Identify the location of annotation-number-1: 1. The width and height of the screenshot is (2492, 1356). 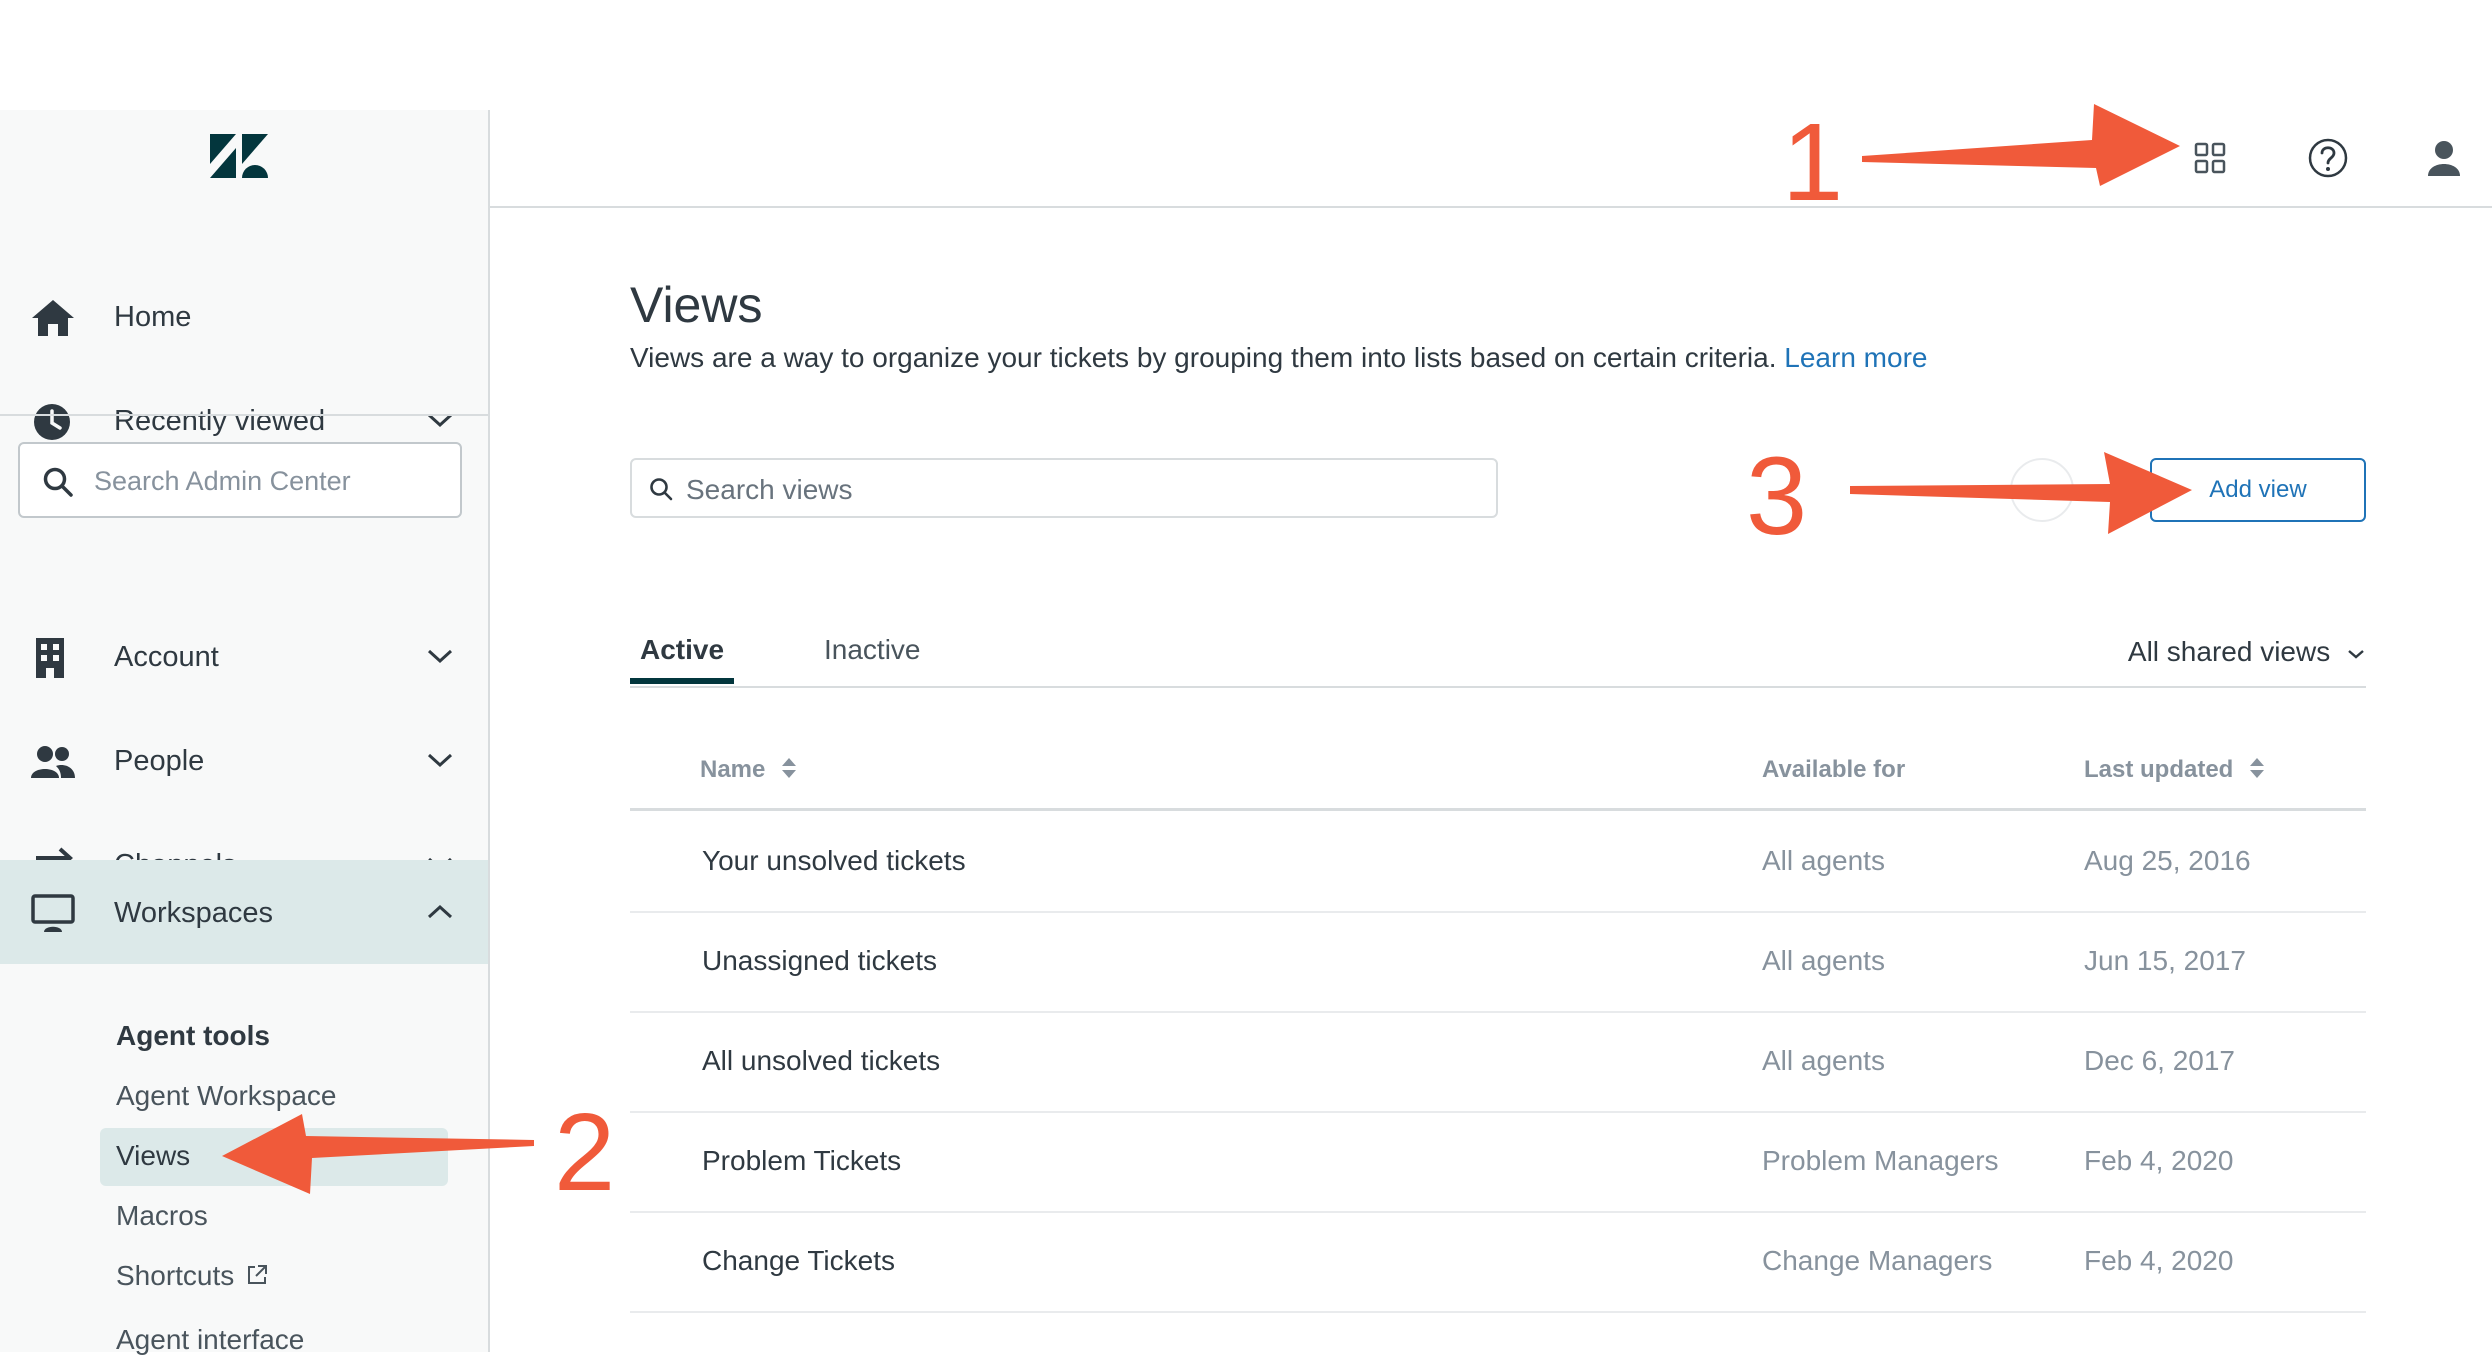
(1813, 162).